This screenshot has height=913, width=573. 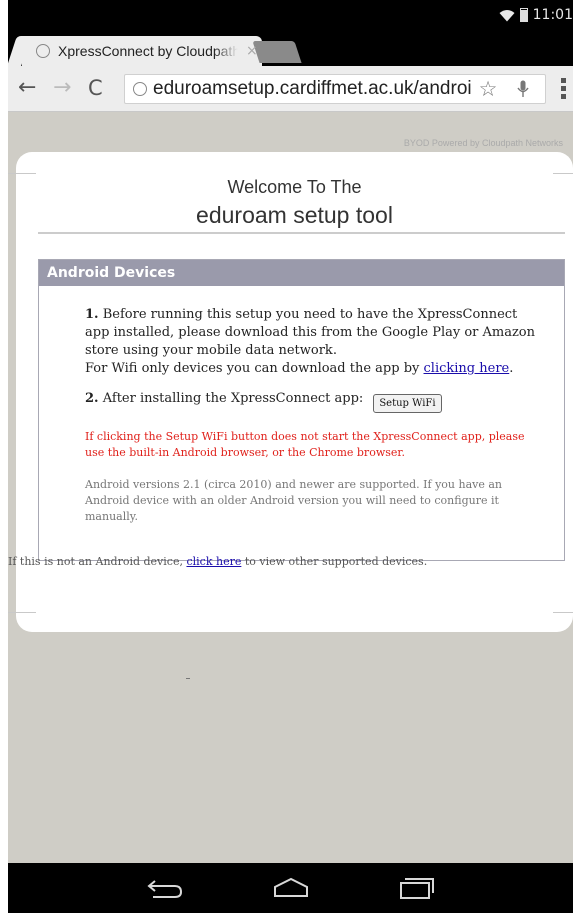 What do you see at coordinates (416, 888) in the screenshot?
I see `recents-nav-icon` at bounding box center [416, 888].